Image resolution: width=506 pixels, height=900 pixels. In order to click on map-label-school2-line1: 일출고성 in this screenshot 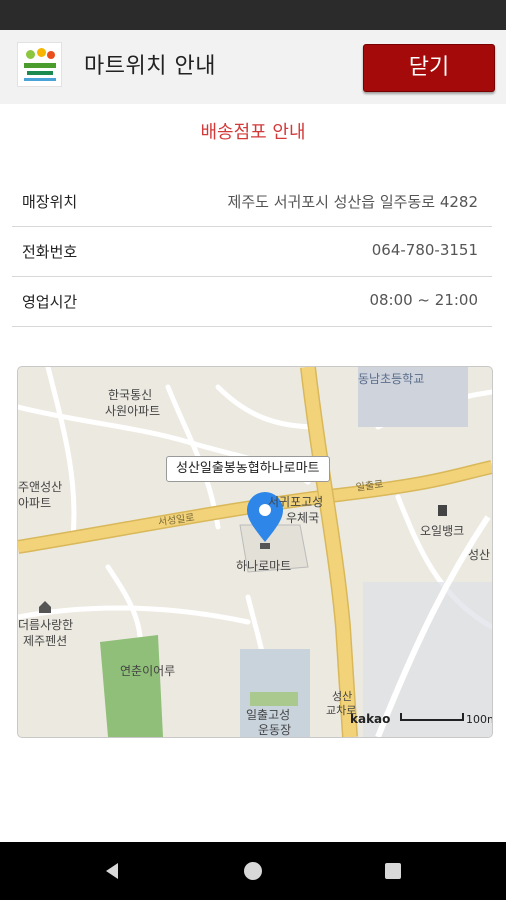, I will do `click(268, 715)`.